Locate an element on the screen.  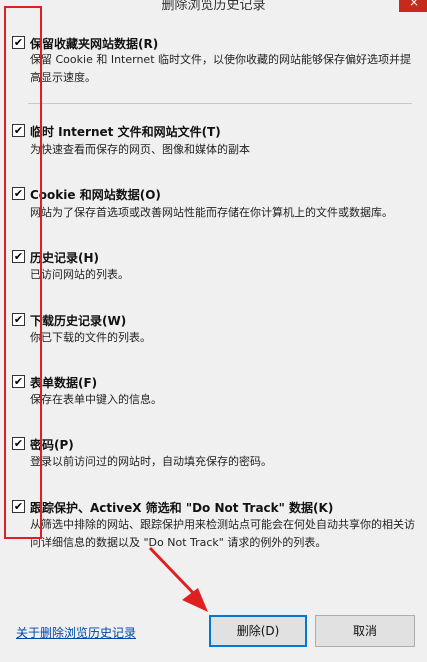
passwords-checkbox: ✔ is located at coordinates (18, 443).